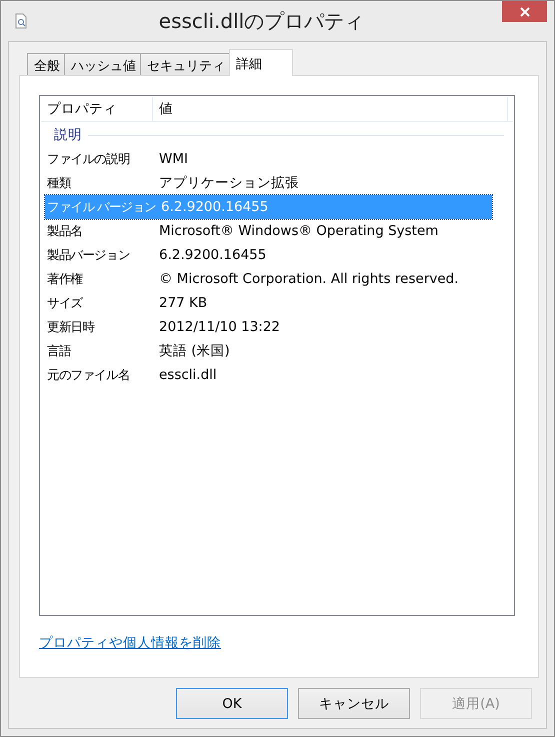  What do you see at coordinates (59, 351) in the screenshot?
I see `property-name: 言語` at bounding box center [59, 351].